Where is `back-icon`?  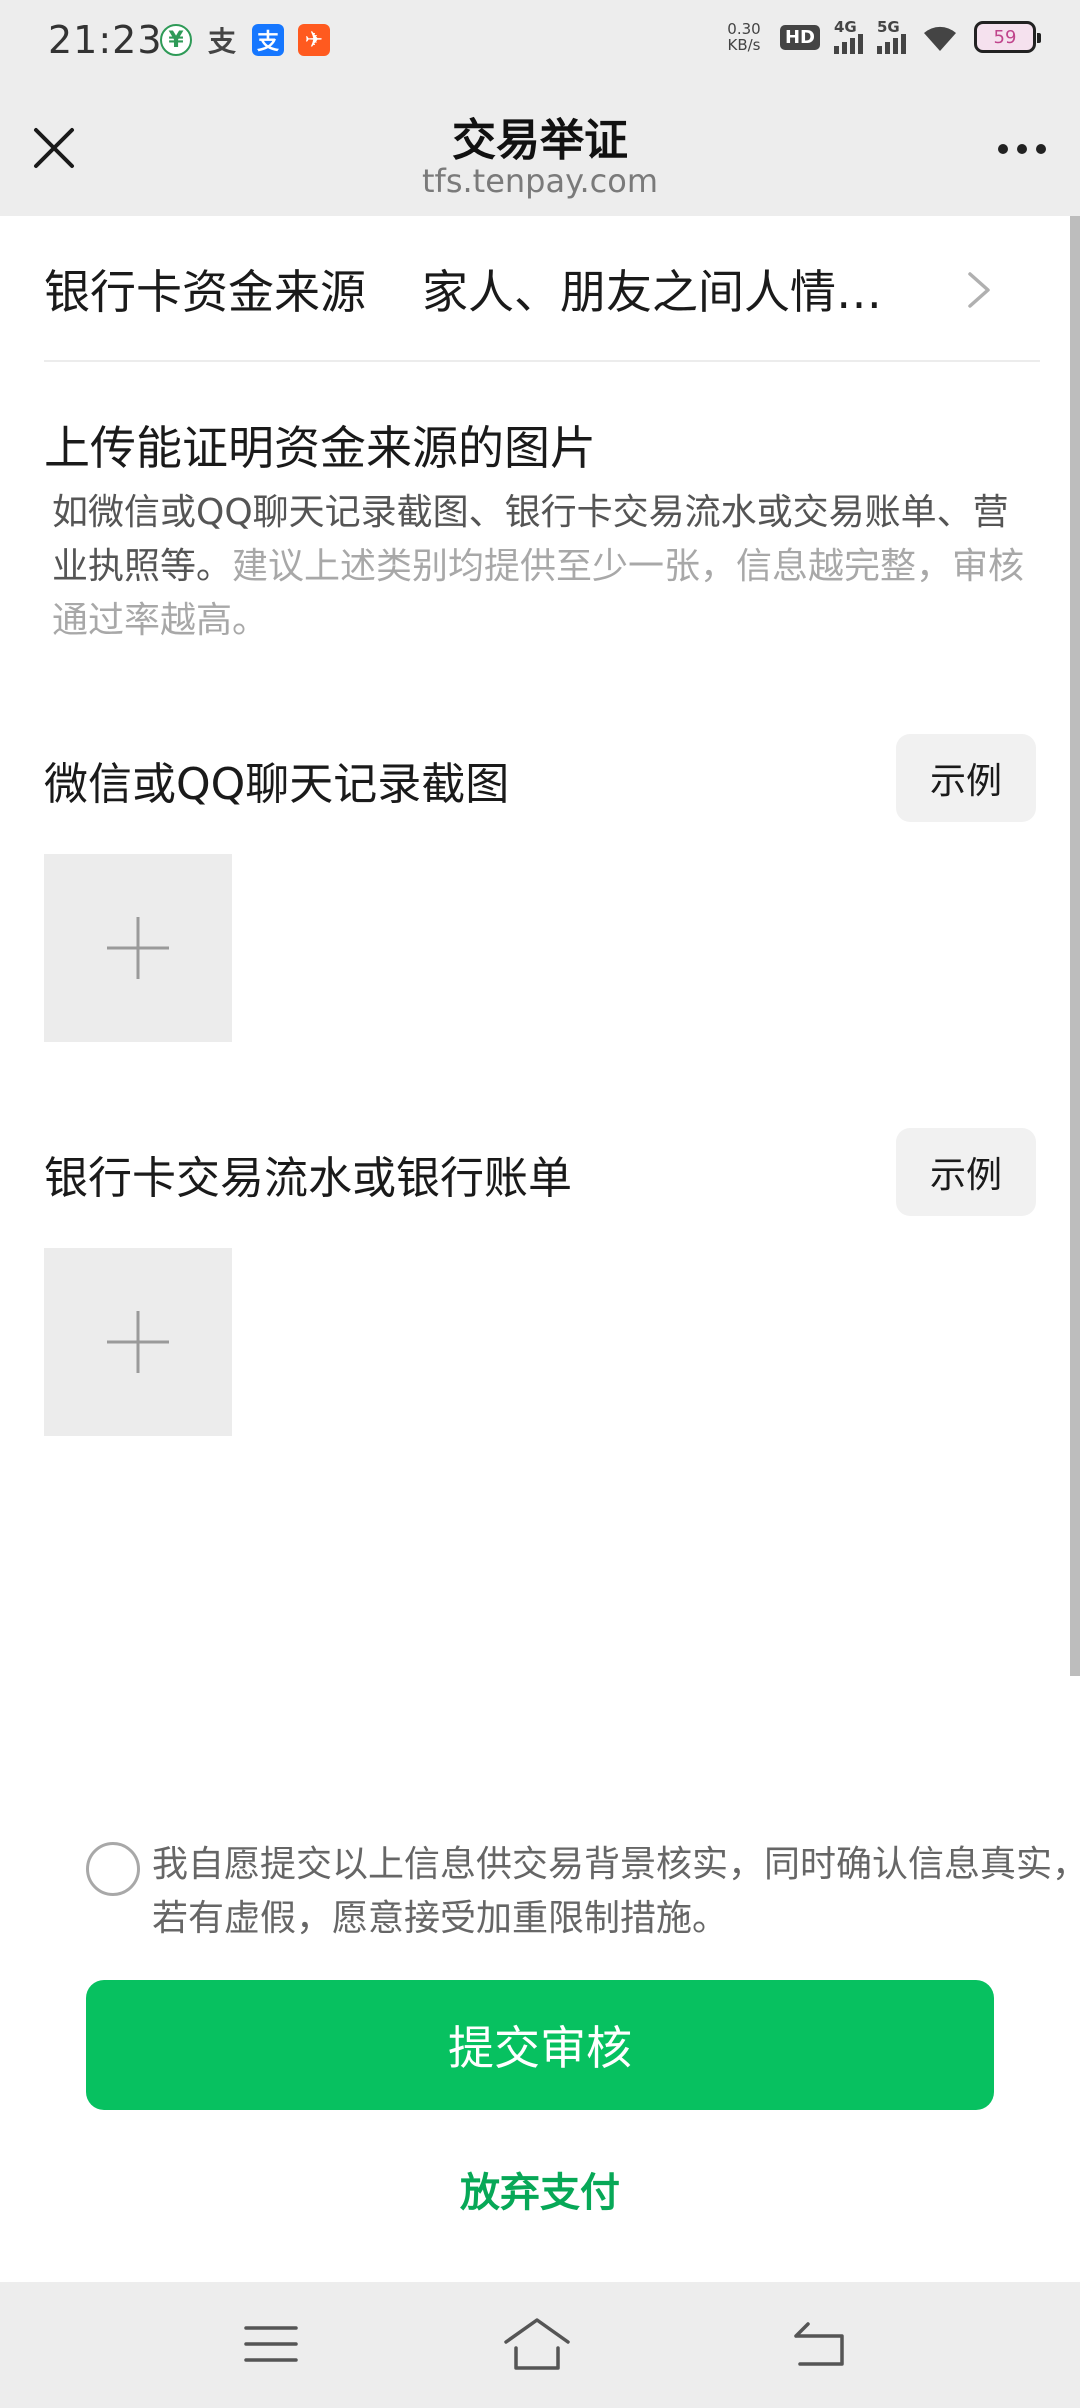 back-icon is located at coordinates (821, 2344).